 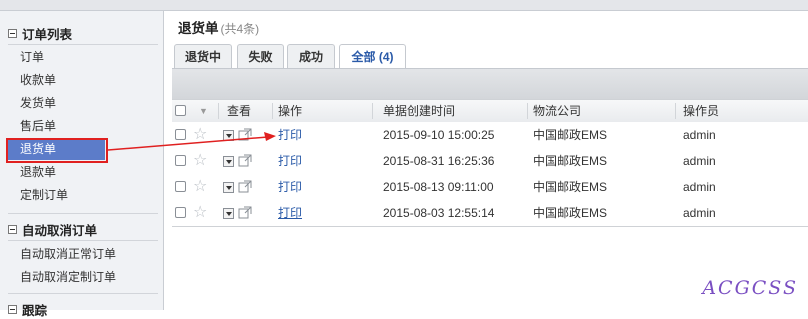 I want to click on section-title: 订单列表, so click(x=47, y=34).